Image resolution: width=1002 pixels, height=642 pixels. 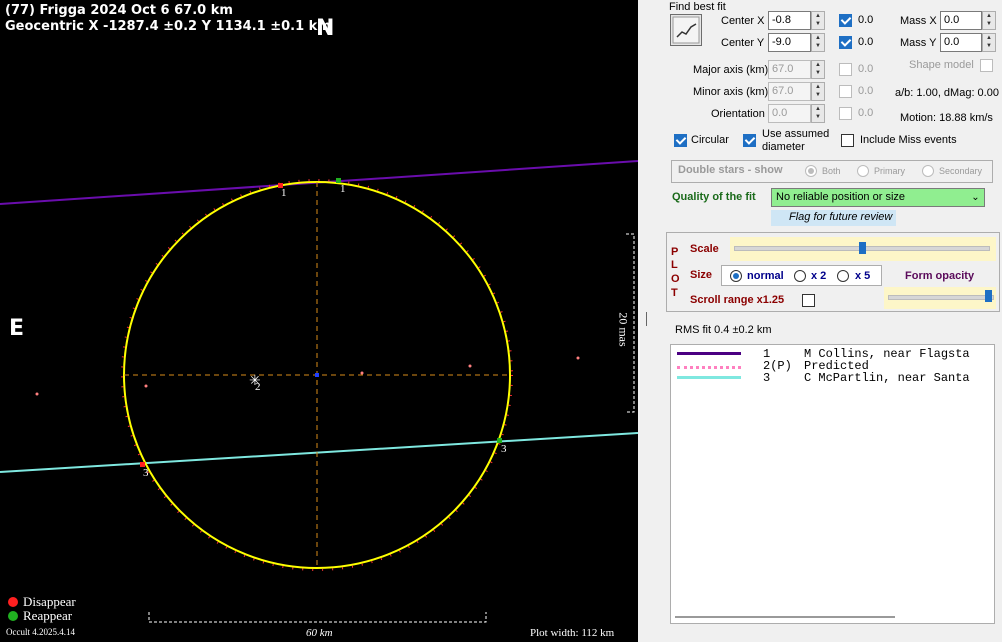 What do you see at coordinates (743, 43) in the screenshot?
I see `center-y-label: Center Y` at bounding box center [743, 43].